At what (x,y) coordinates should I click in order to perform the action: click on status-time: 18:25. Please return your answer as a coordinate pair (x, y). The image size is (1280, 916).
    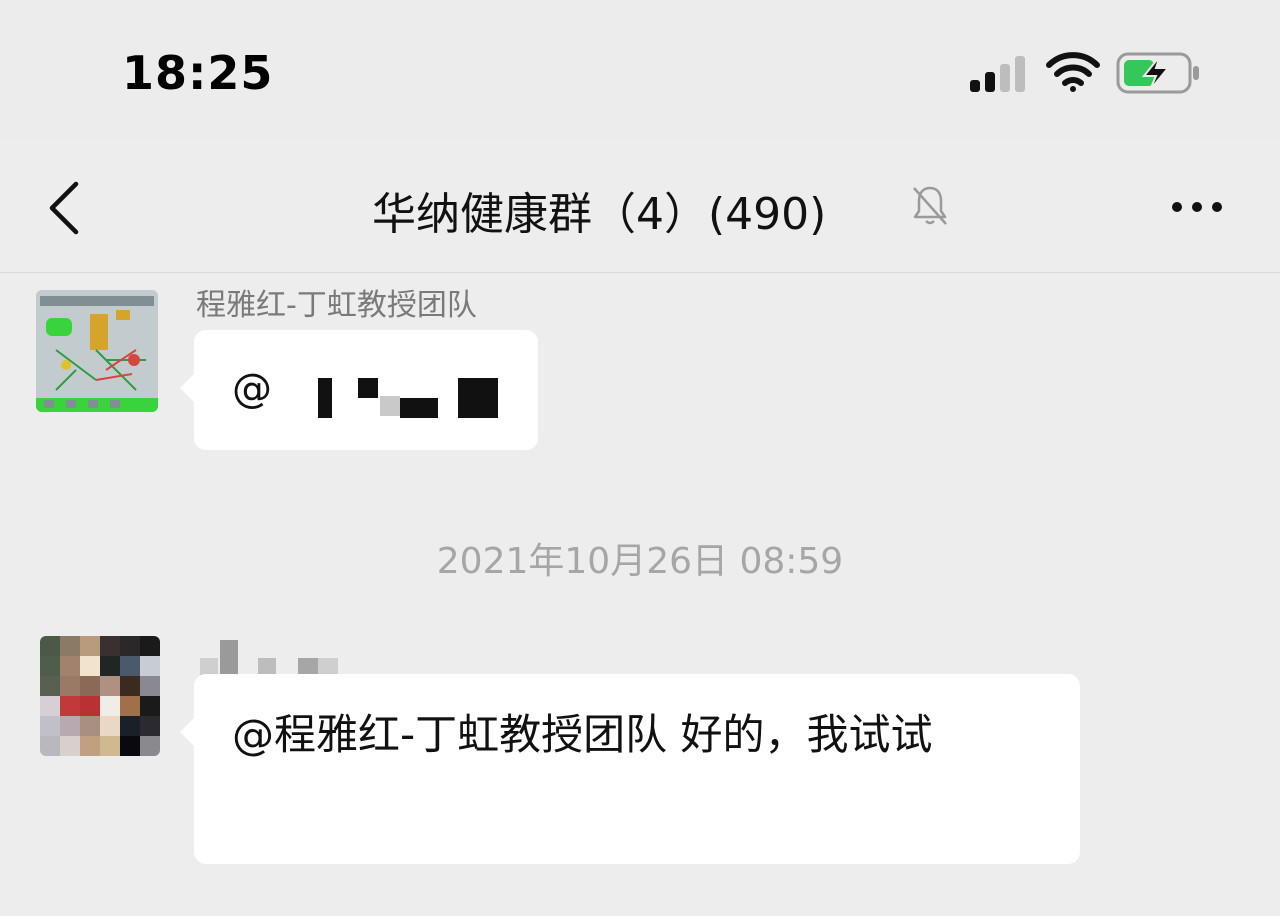
    Looking at the image, I should click on (198, 73).